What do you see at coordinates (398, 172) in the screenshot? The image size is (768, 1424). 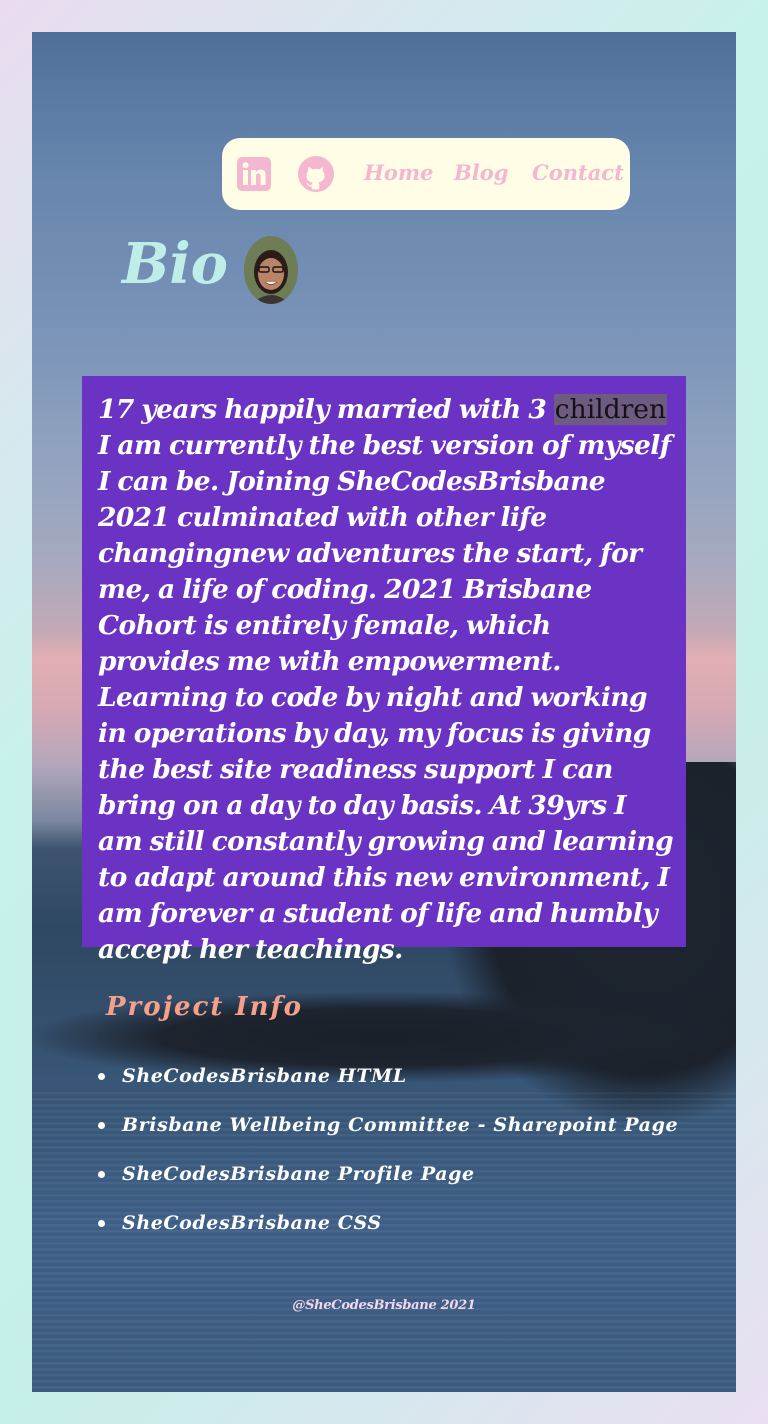 I see `nav-link-home: Home` at bounding box center [398, 172].